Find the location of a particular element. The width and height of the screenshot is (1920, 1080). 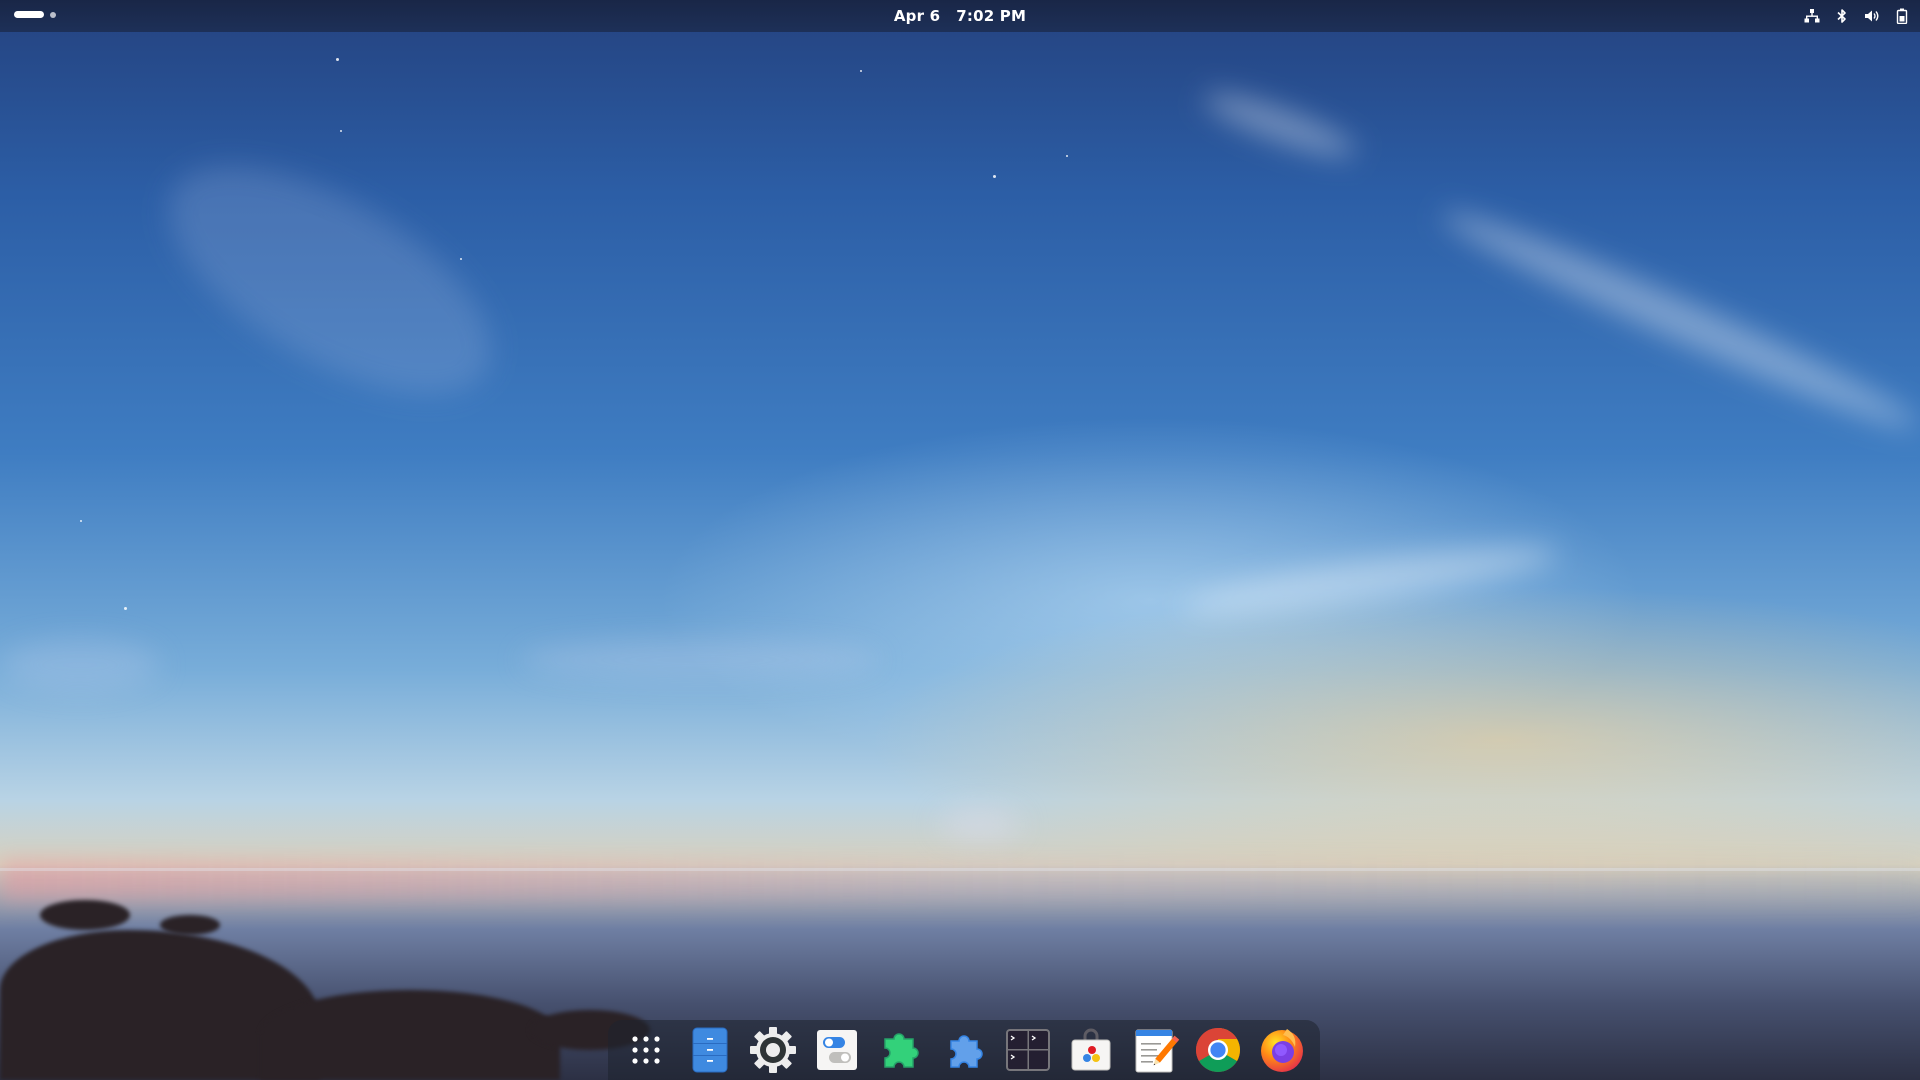

dock-item-extensions is located at coordinates (900, 1050).